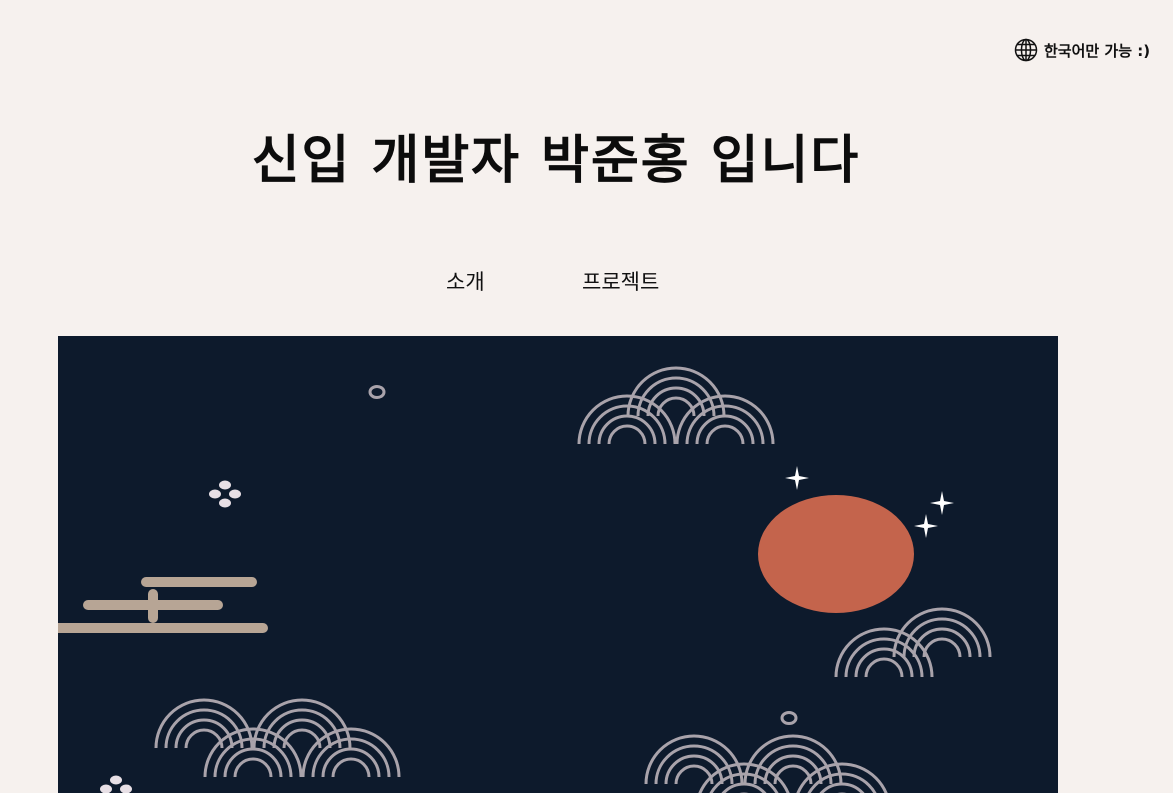  Describe the element at coordinates (163, 605) in the screenshot. I see `cloud-decoration` at that location.